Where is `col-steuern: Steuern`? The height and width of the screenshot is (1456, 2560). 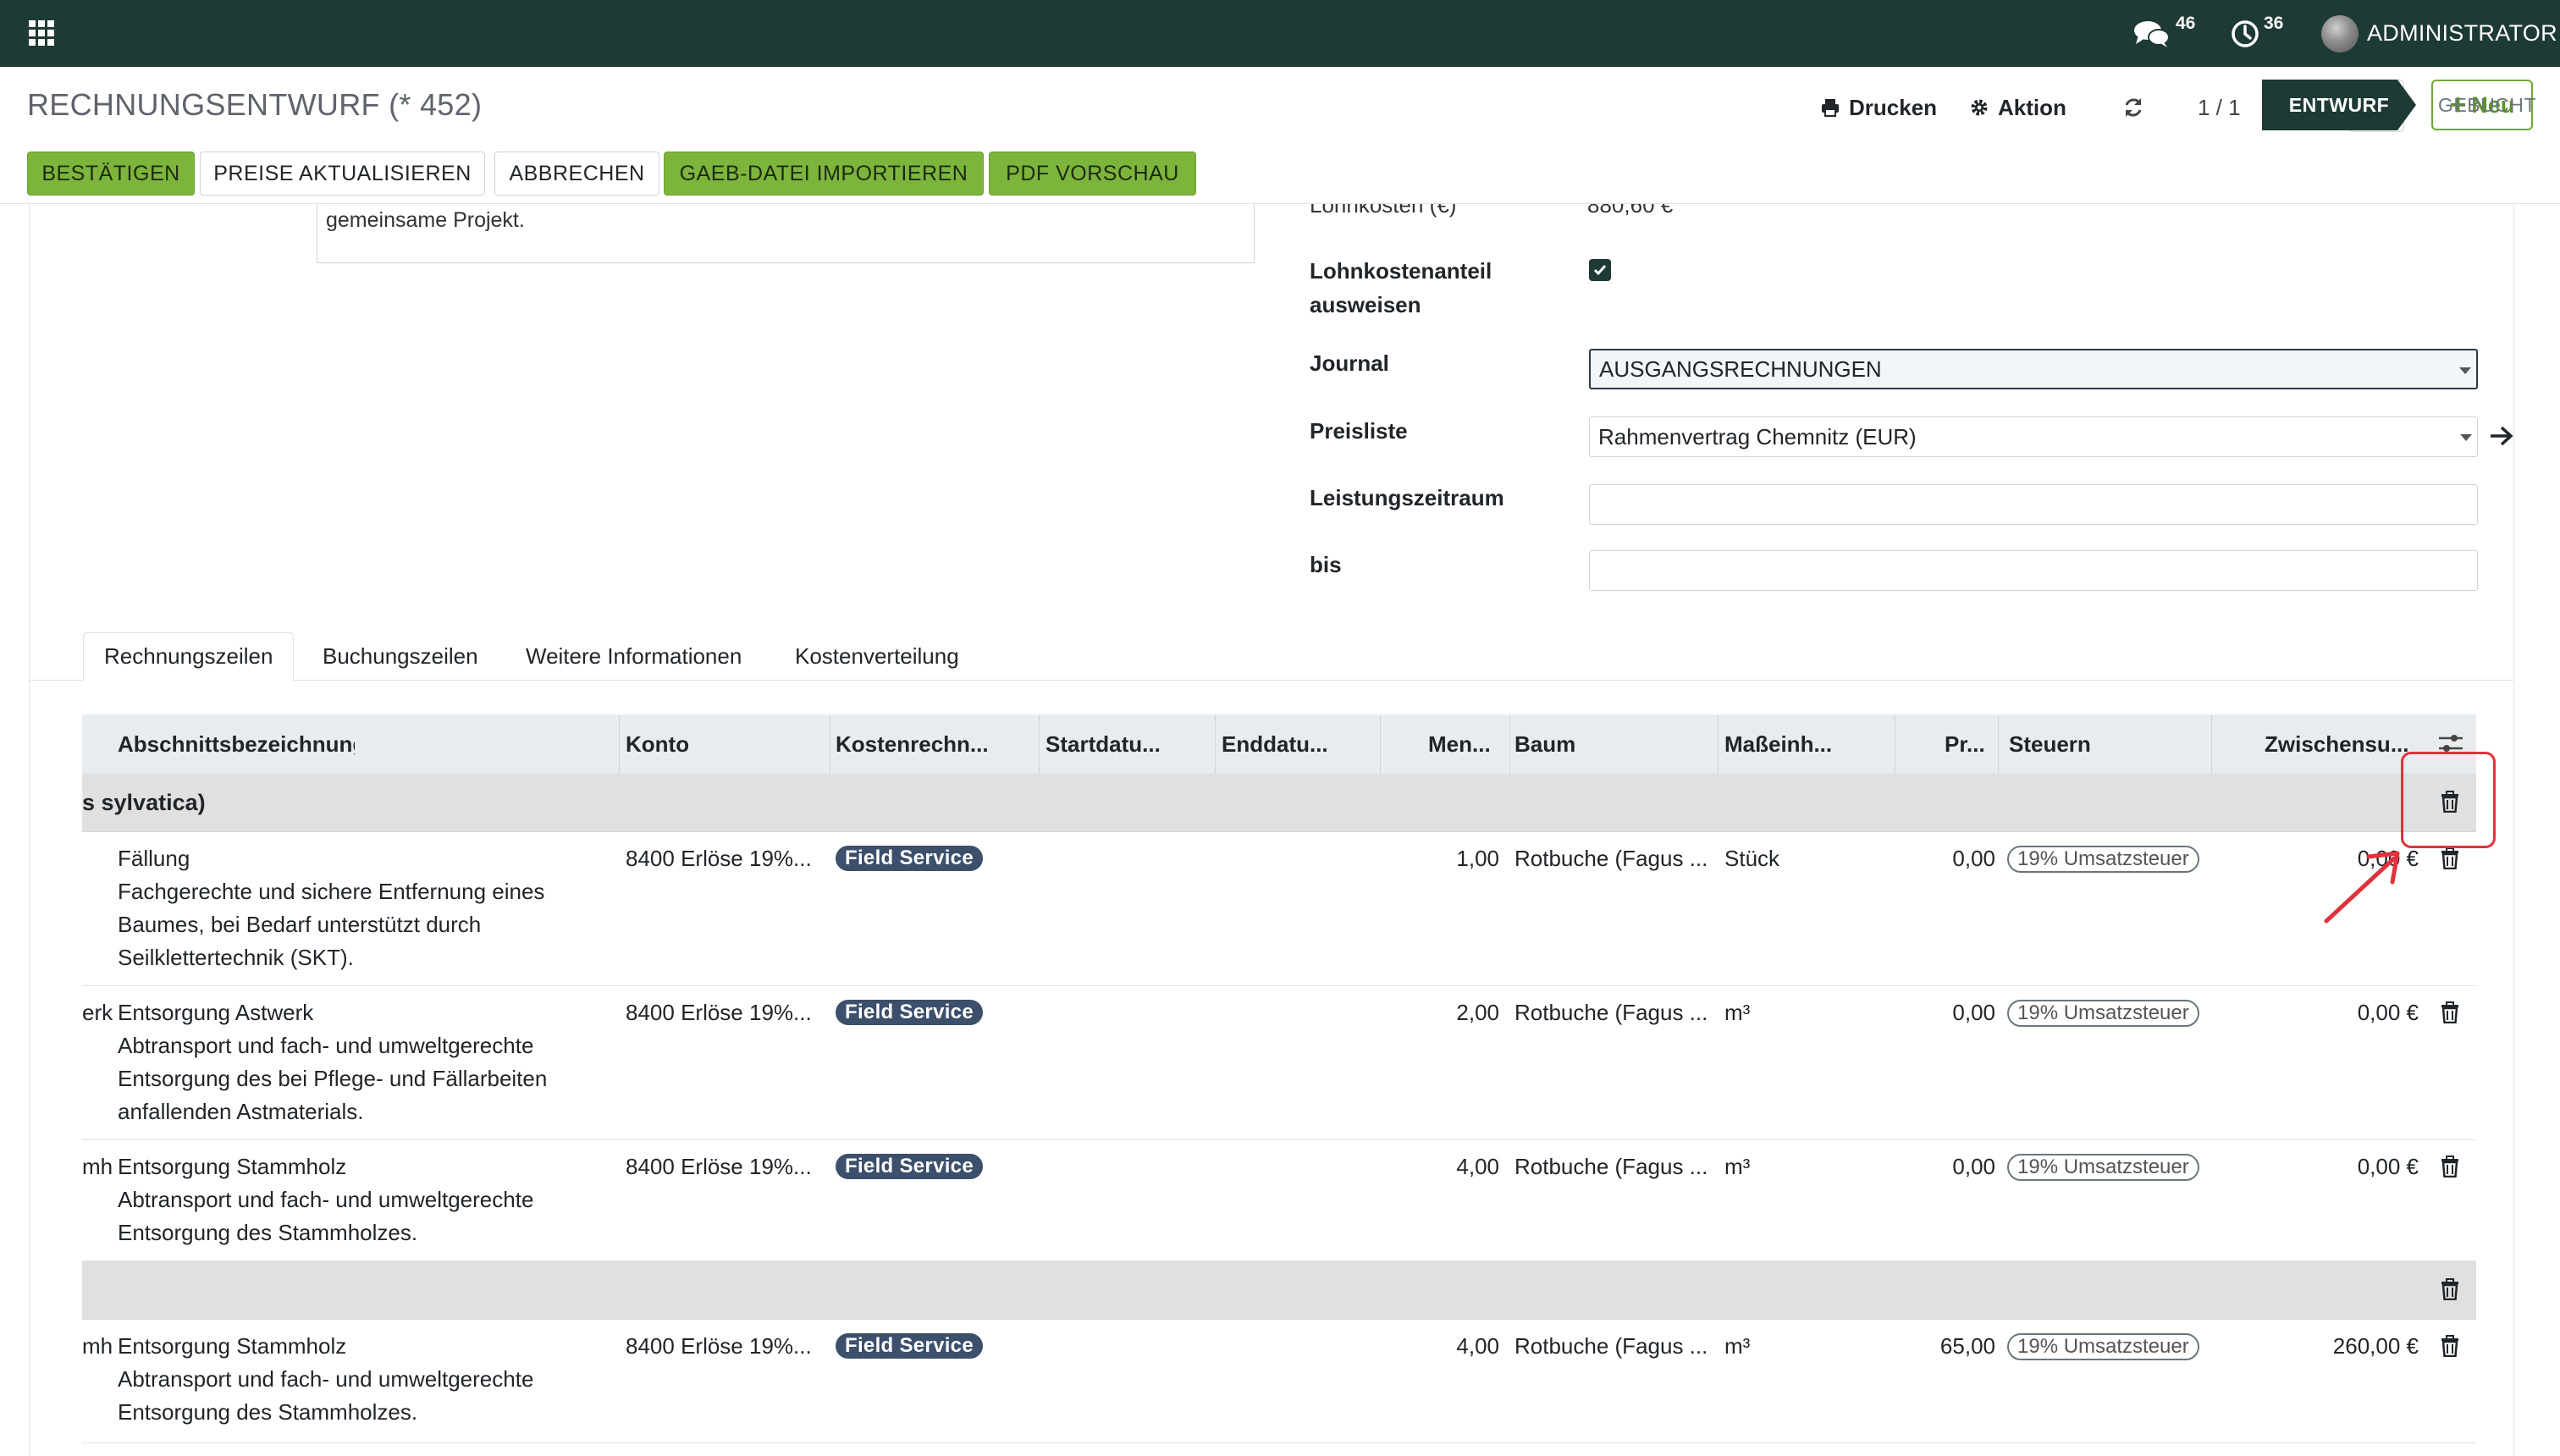
col-steuern: Steuern is located at coordinates (2093, 744).